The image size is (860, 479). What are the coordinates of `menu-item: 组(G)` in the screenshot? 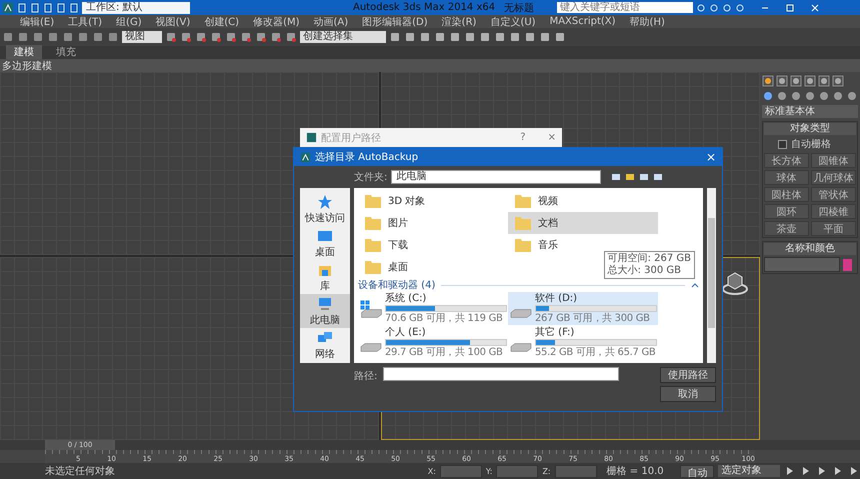 It's located at (129, 21).